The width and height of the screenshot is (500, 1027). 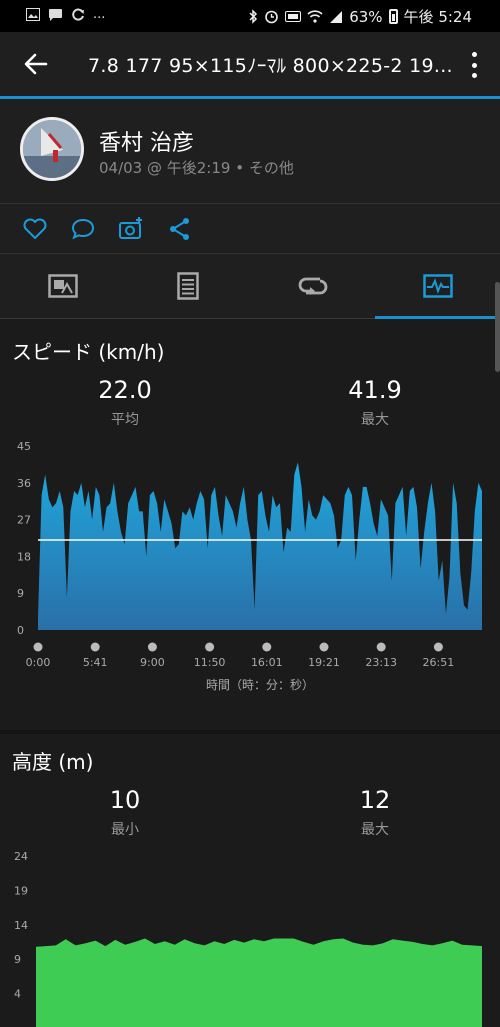 I want to click on scrollbar, so click(x=497, y=327).